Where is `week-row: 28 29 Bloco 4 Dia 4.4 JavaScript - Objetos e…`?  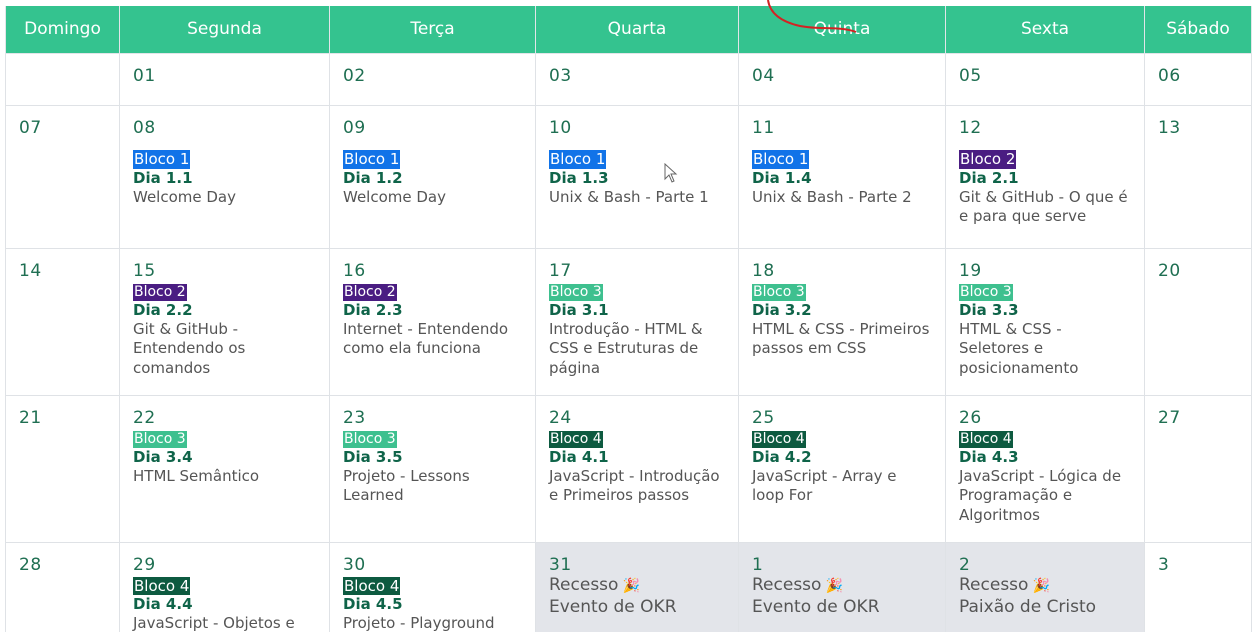 week-row: 28 29 Bloco 4 Dia 4.4 JavaScript - Objetos e… is located at coordinates (628, 586).